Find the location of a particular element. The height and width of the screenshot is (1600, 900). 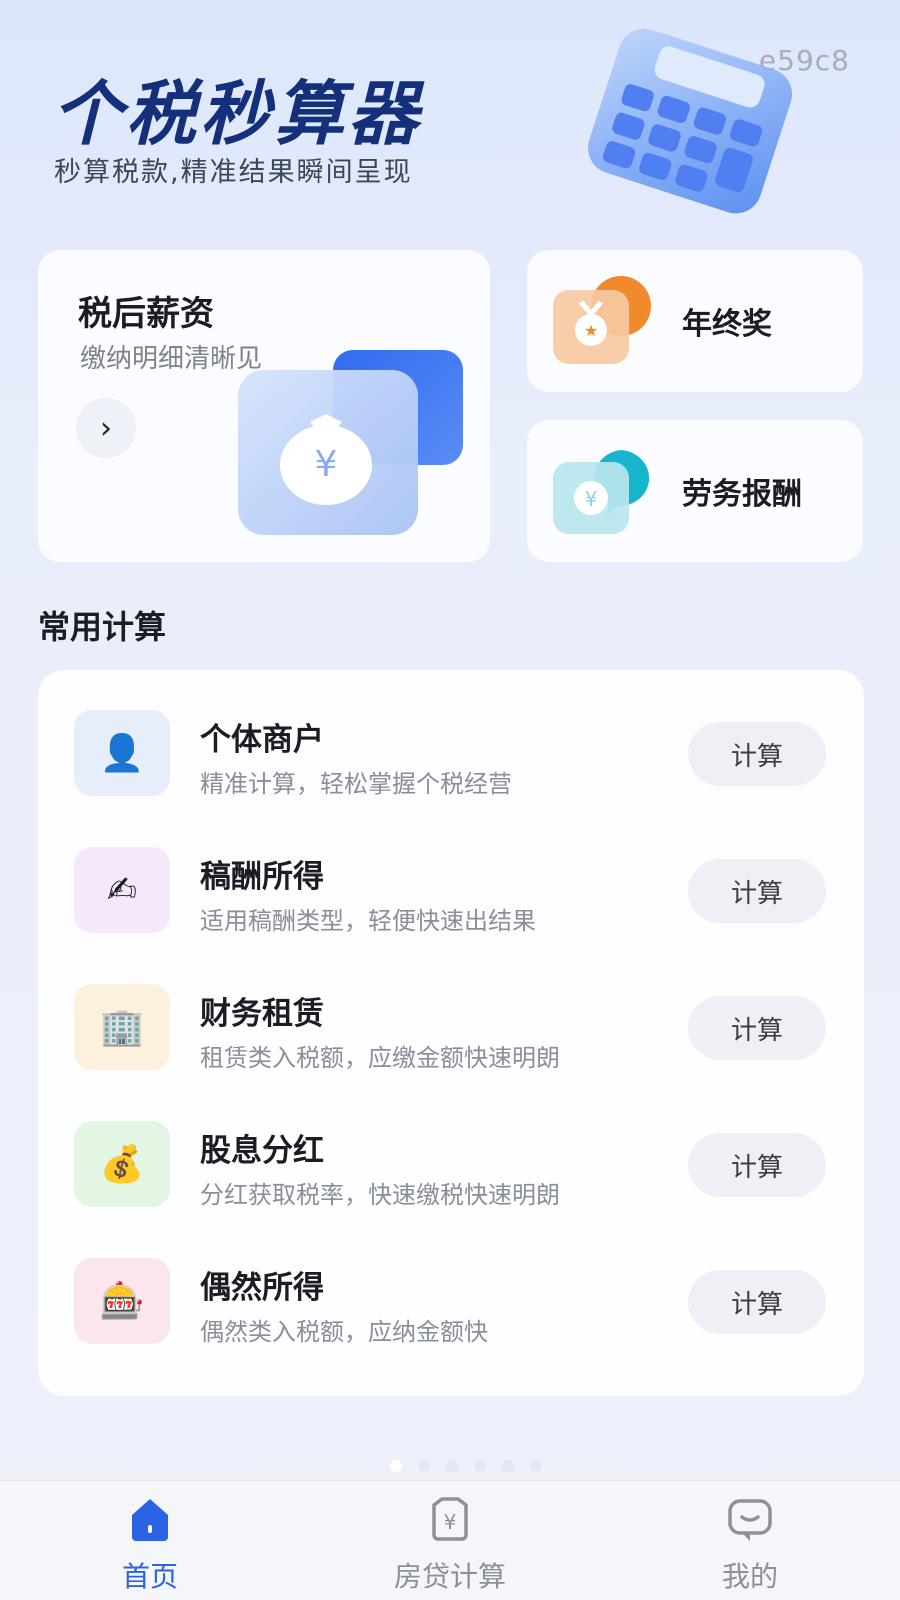

chevron-right-icon: › is located at coordinates (106, 428).